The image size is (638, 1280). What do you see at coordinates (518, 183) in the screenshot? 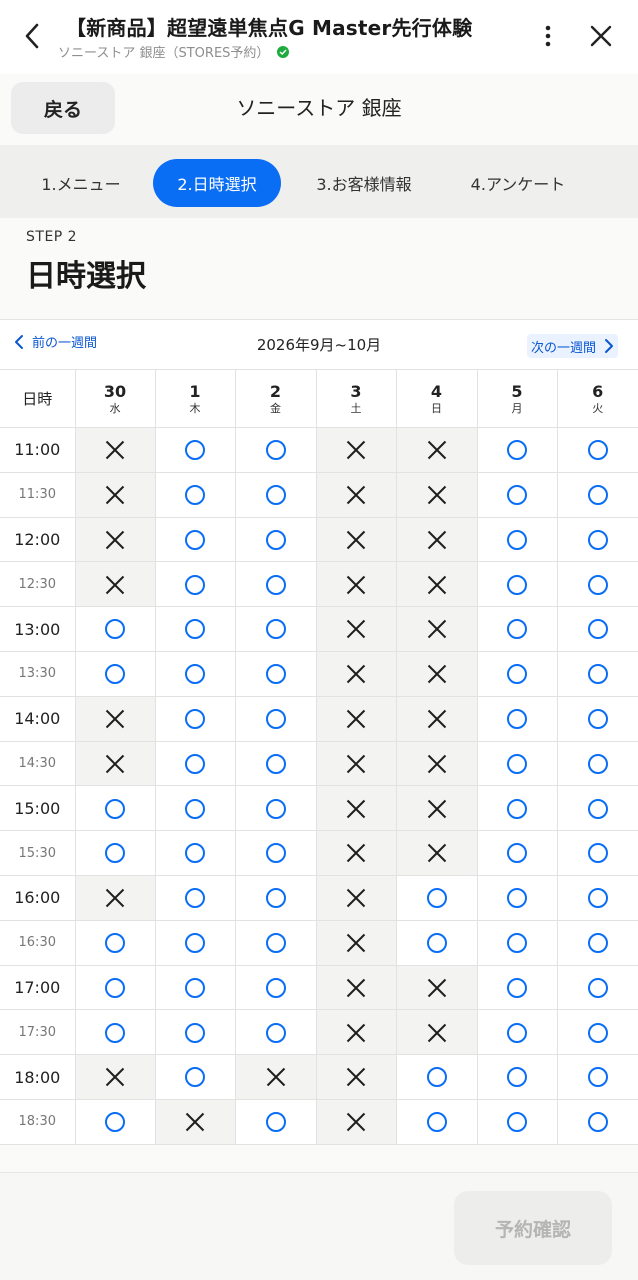
I see `step-survey: 4.アンケート` at bounding box center [518, 183].